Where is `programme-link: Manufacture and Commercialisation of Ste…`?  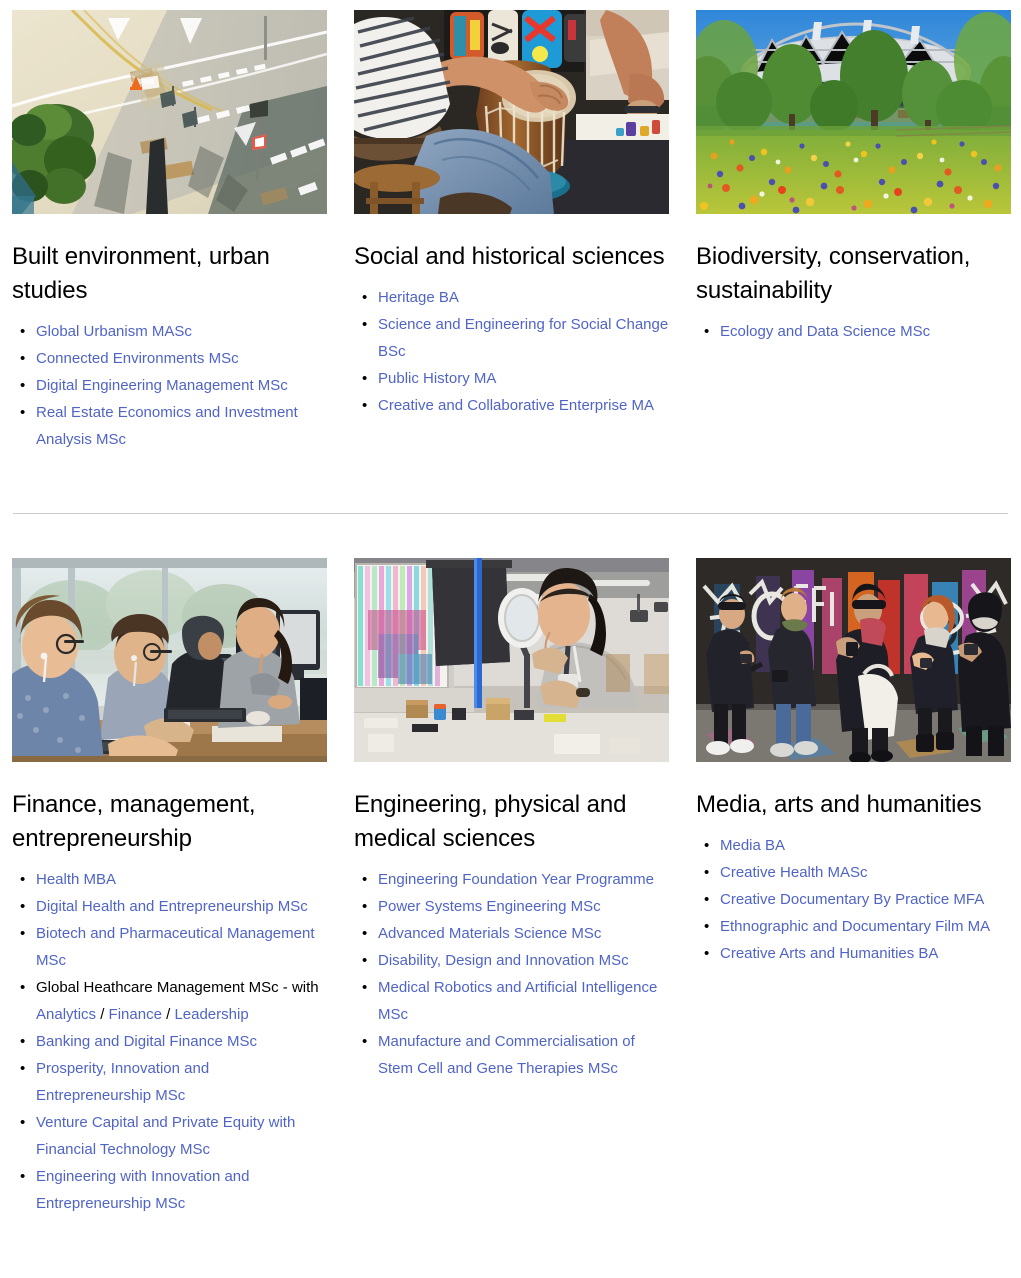 programme-link: Manufacture and Commercialisation of Ste… is located at coordinates (506, 1055).